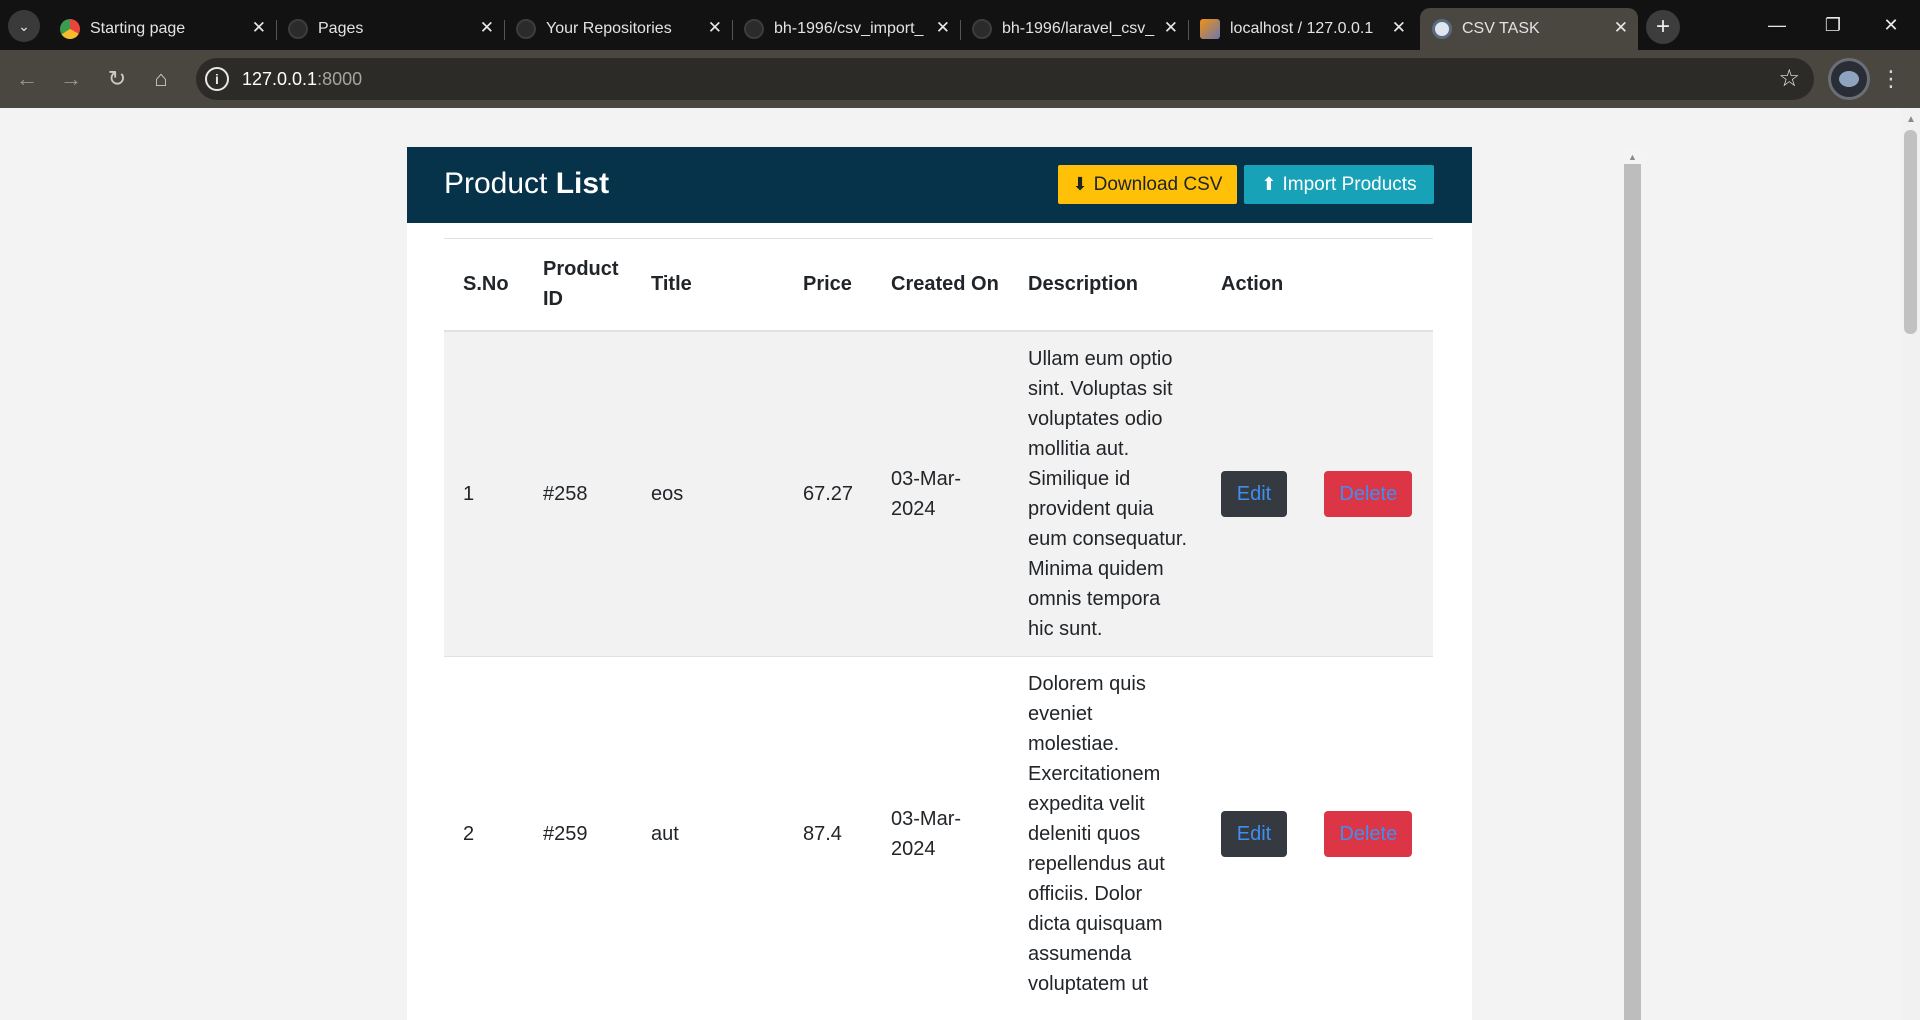 This screenshot has height=1020, width=1920. What do you see at coordinates (1910, 232) in the screenshot?
I see `scrollbar-thumb` at bounding box center [1910, 232].